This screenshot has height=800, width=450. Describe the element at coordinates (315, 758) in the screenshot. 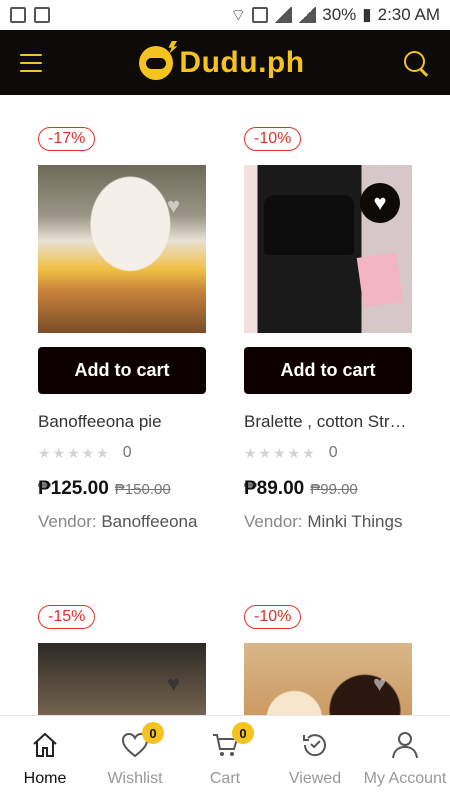

I see `nav-viewed: Viewed` at that location.